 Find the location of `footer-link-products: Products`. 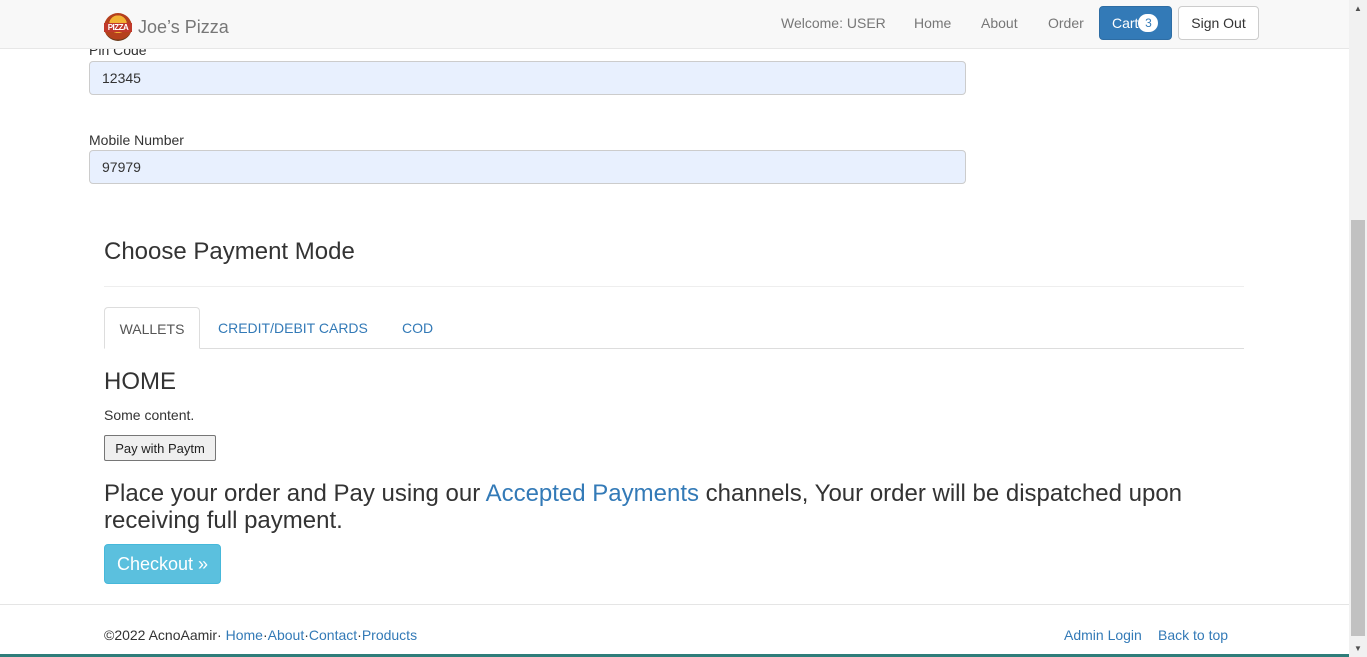

footer-link-products: Products is located at coordinates (389, 635).